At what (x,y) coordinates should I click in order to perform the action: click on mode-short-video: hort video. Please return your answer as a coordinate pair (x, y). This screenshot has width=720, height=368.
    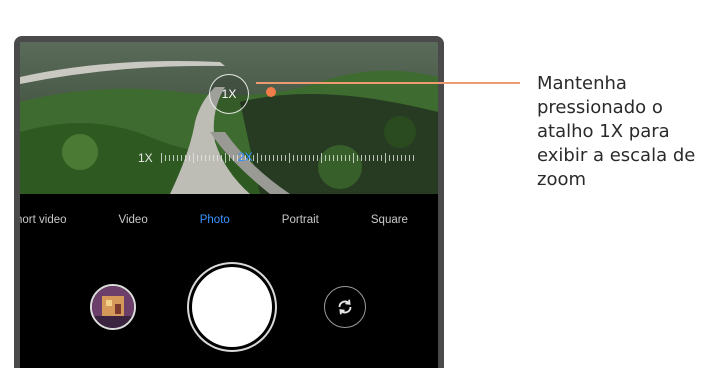
    Looking at the image, I should click on (43, 225).